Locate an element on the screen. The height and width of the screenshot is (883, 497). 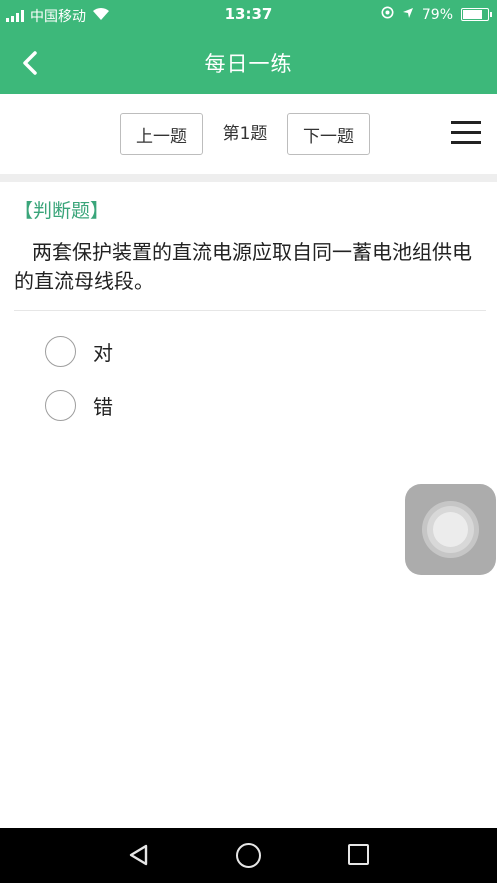
question-number: 第1题 is located at coordinates (245, 134).